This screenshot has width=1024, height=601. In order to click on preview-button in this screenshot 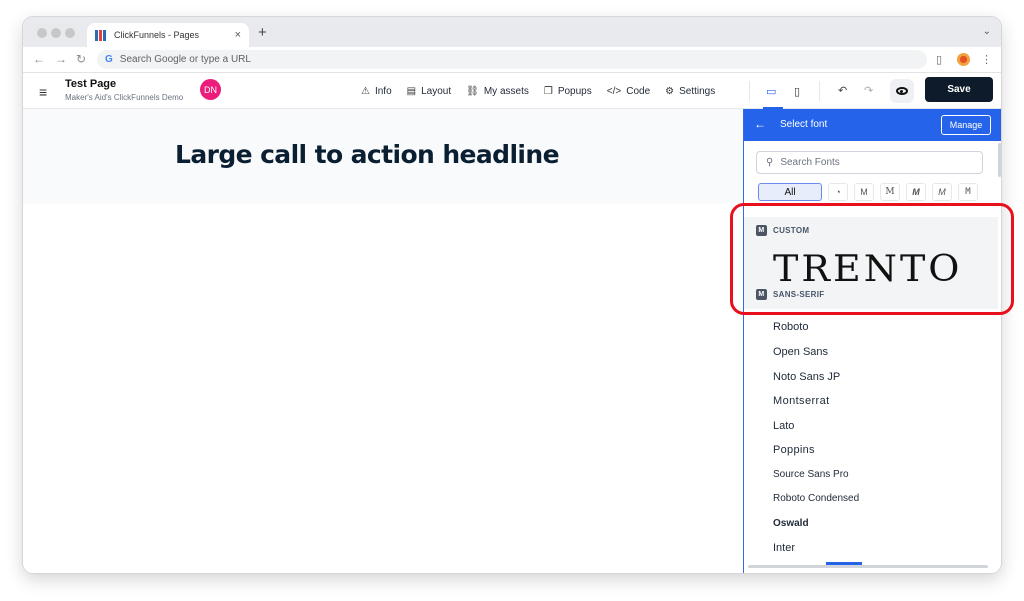, I will do `click(902, 91)`.